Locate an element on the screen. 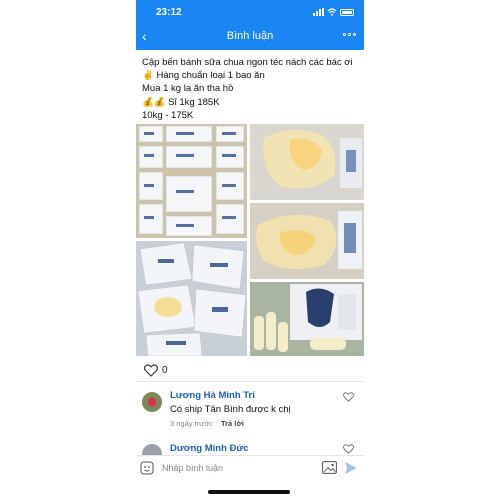 The width and height of the screenshot is (498, 498). home-indicator is located at coordinates (249, 492).